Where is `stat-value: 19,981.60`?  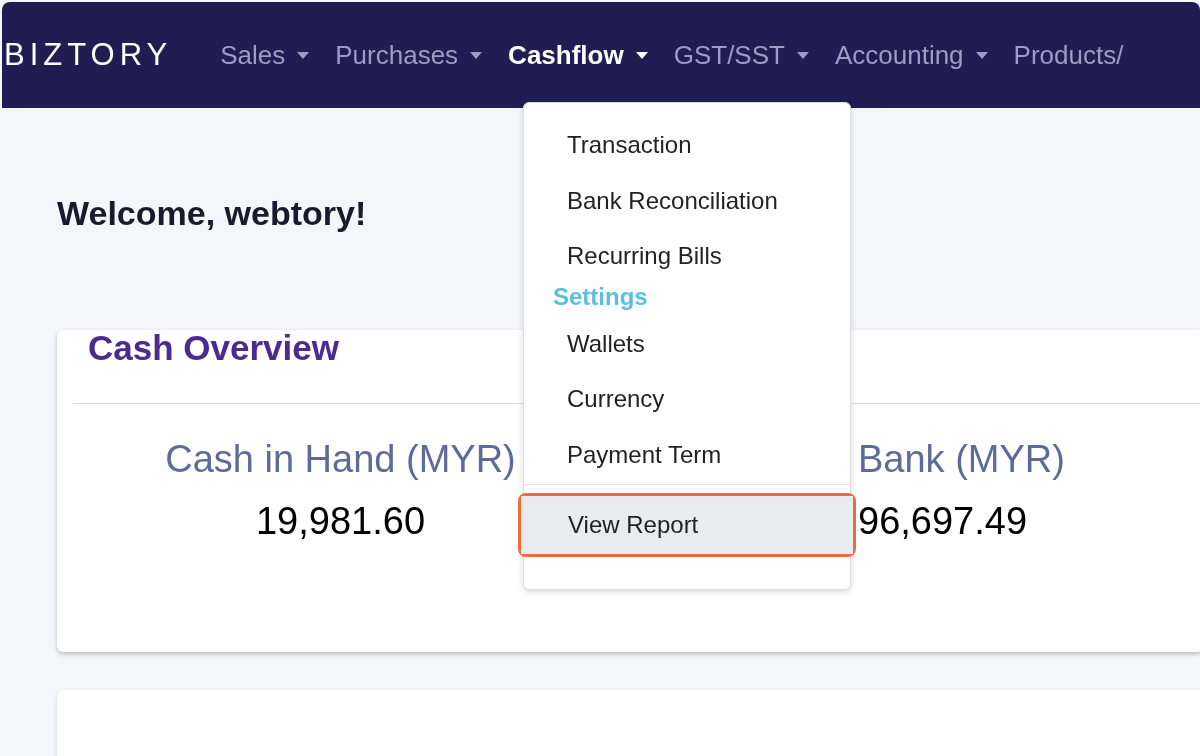
stat-value: 19,981.60 is located at coordinates (340, 521).